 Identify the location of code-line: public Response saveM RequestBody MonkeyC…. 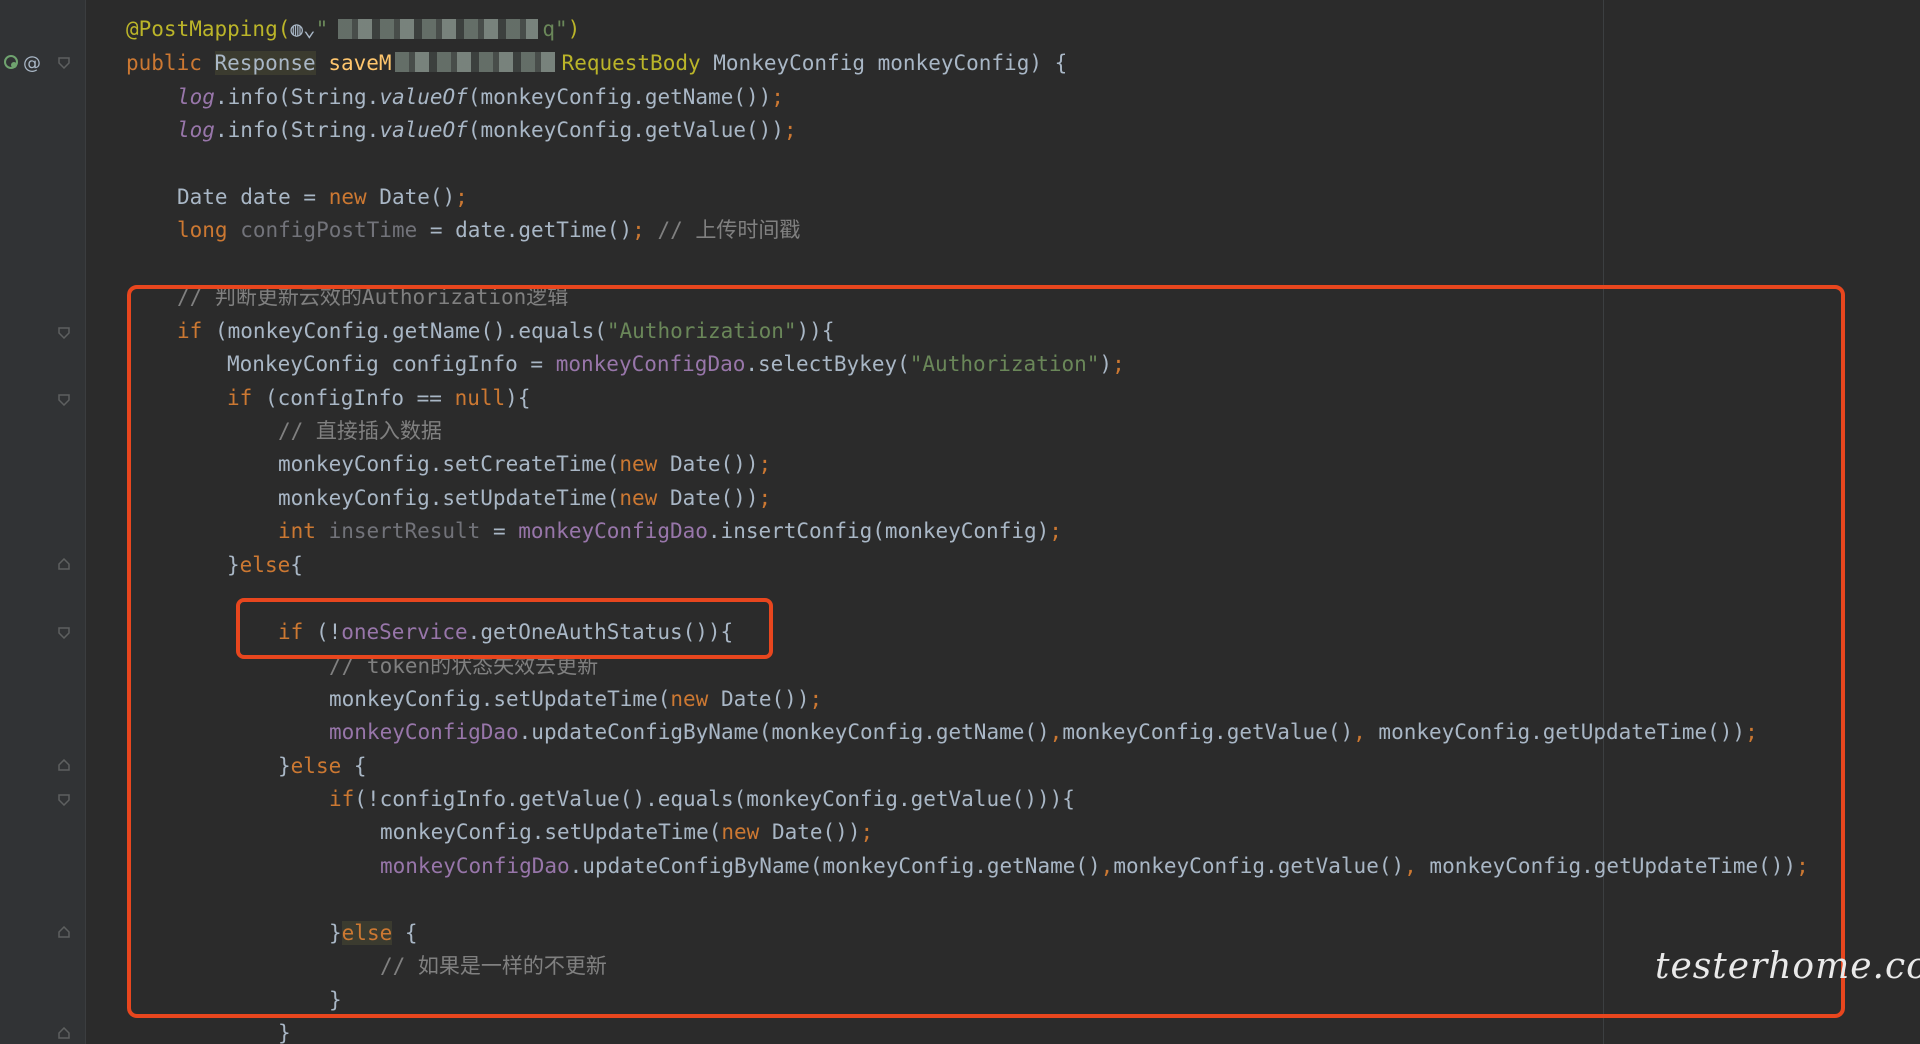
(596, 63).